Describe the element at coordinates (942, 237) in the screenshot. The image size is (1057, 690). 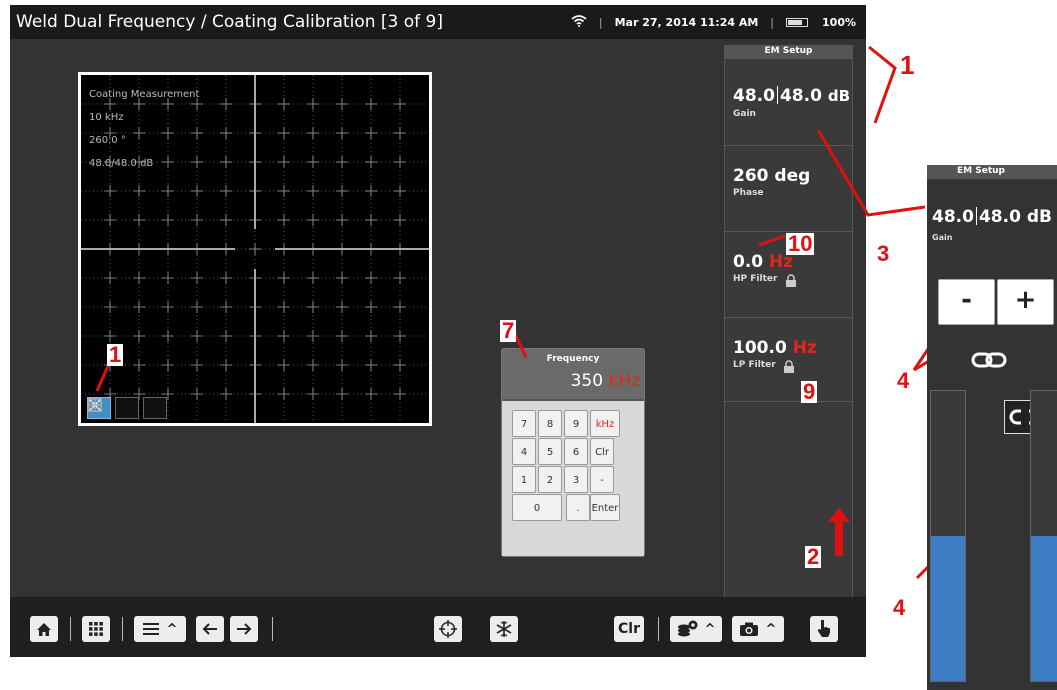
I see `inset-gain-label: Gain` at that location.